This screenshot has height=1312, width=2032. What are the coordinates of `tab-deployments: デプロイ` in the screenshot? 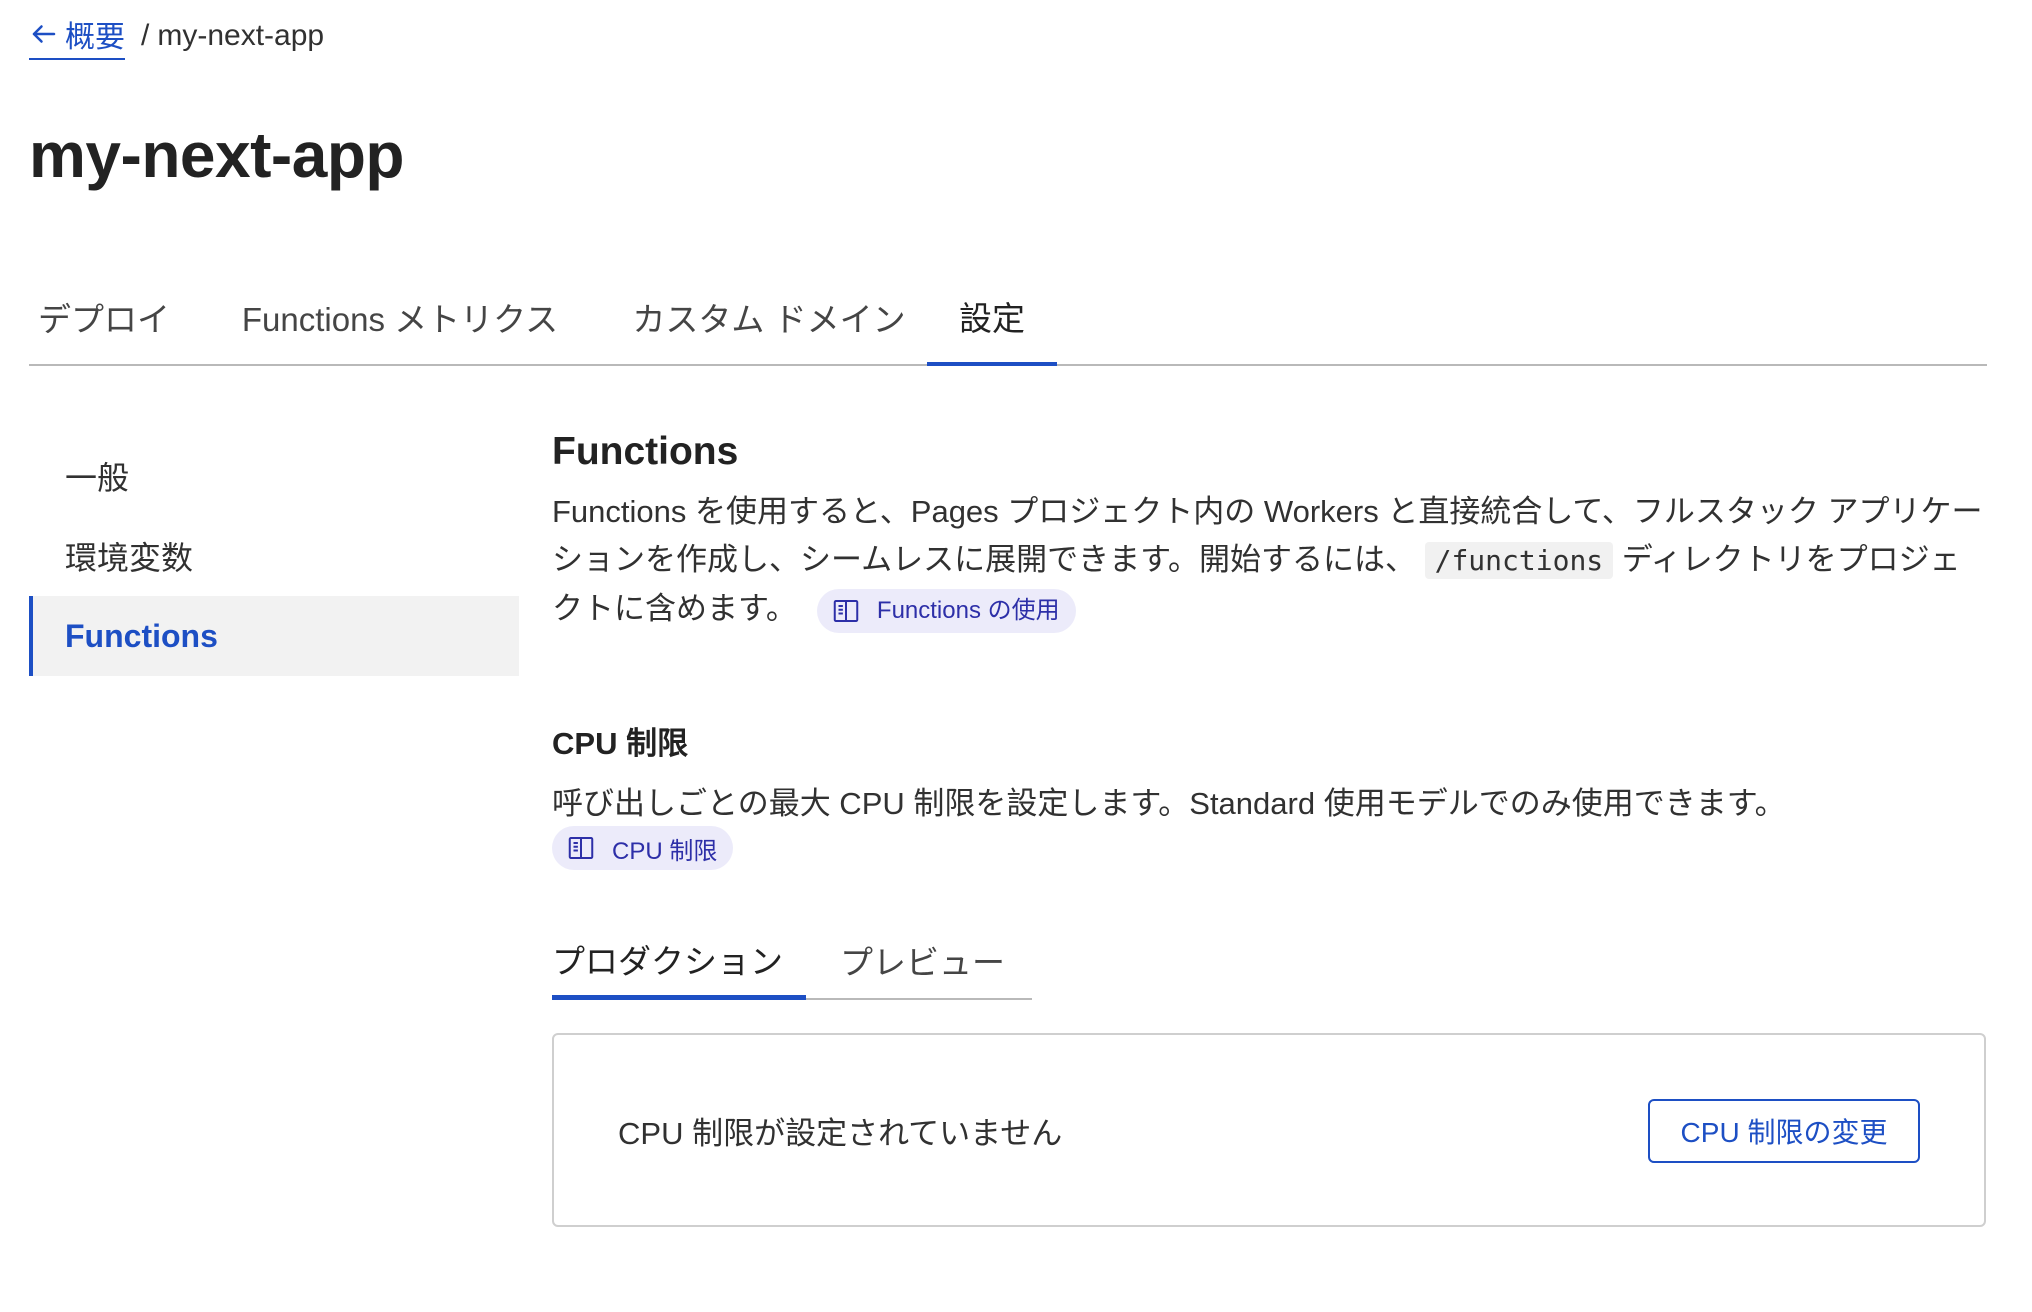 It's located at (104, 317).